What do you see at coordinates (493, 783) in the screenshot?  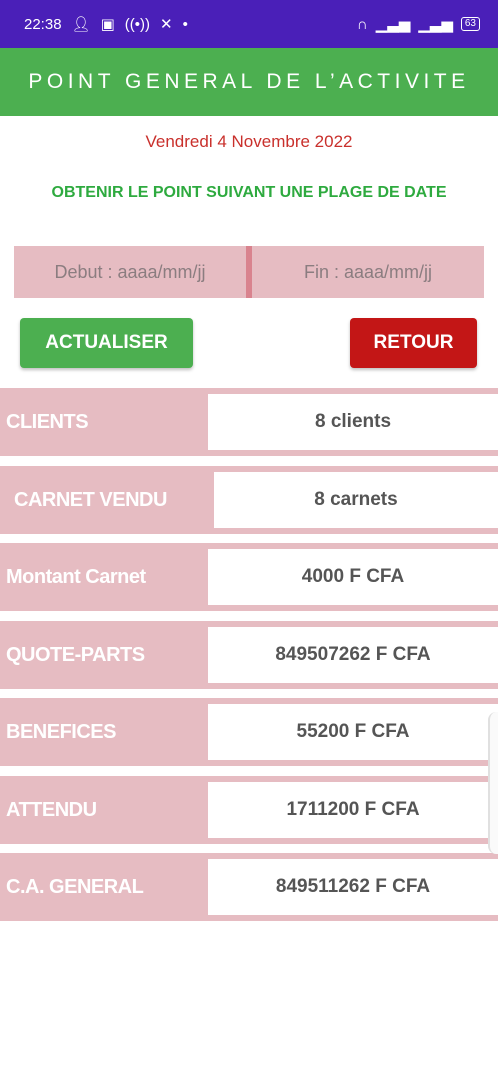 I see `edge-panel-handle` at bounding box center [493, 783].